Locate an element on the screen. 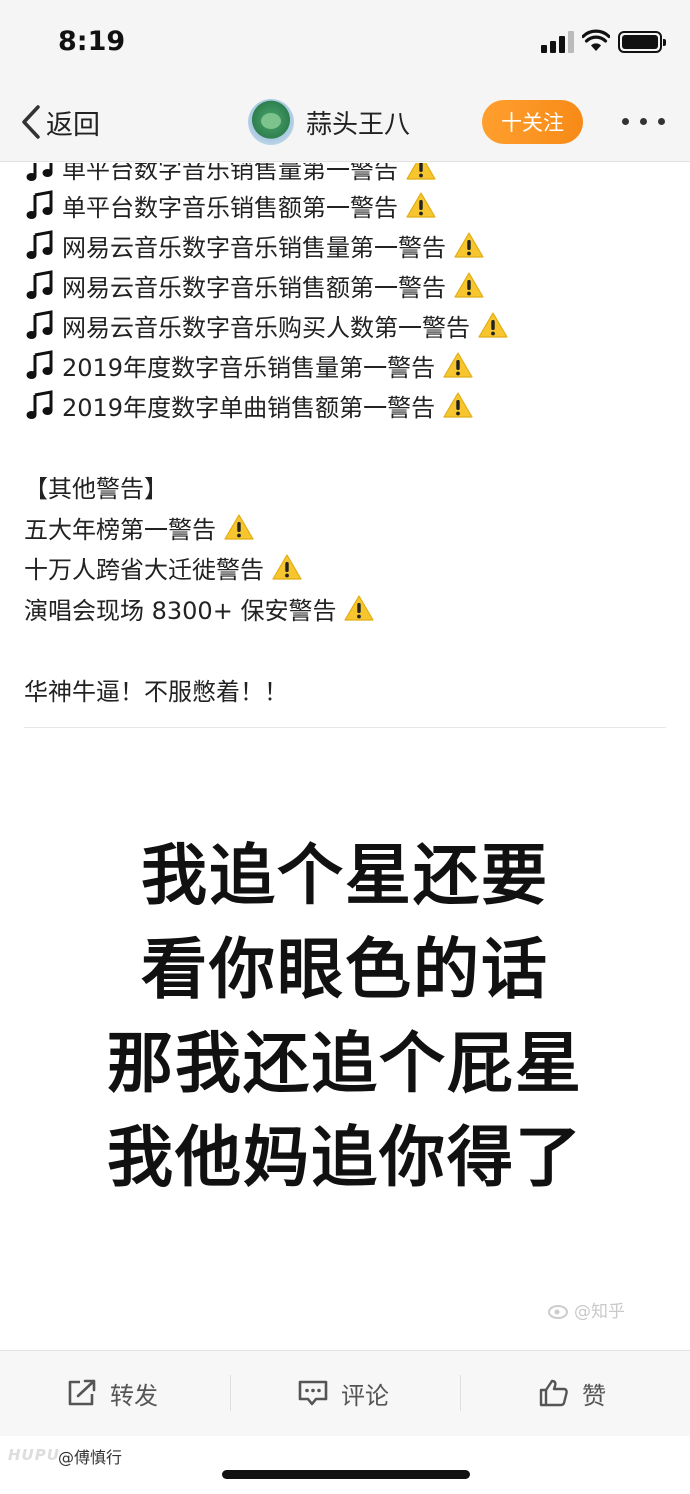 The image size is (690, 1494). weibo-icon is located at coordinates (558, 1311).